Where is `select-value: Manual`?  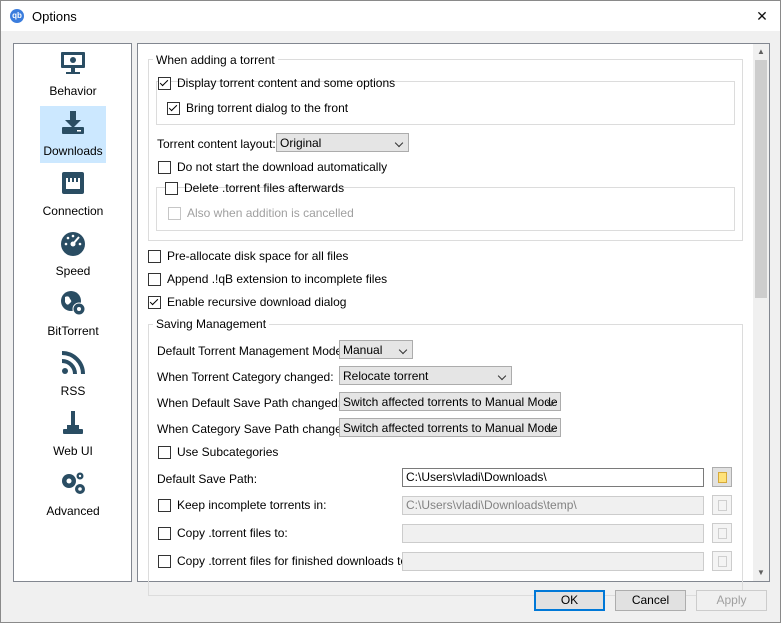 select-value: Manual is located at coordinates (363, 350).